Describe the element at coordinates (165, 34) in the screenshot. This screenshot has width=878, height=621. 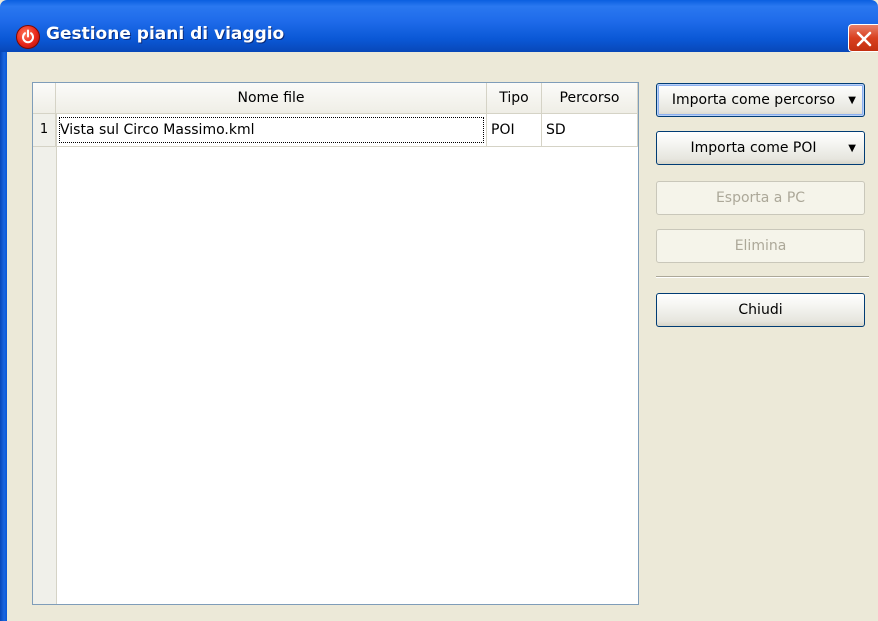
I see `window-title: Gestione piani di viaggio` at that location.